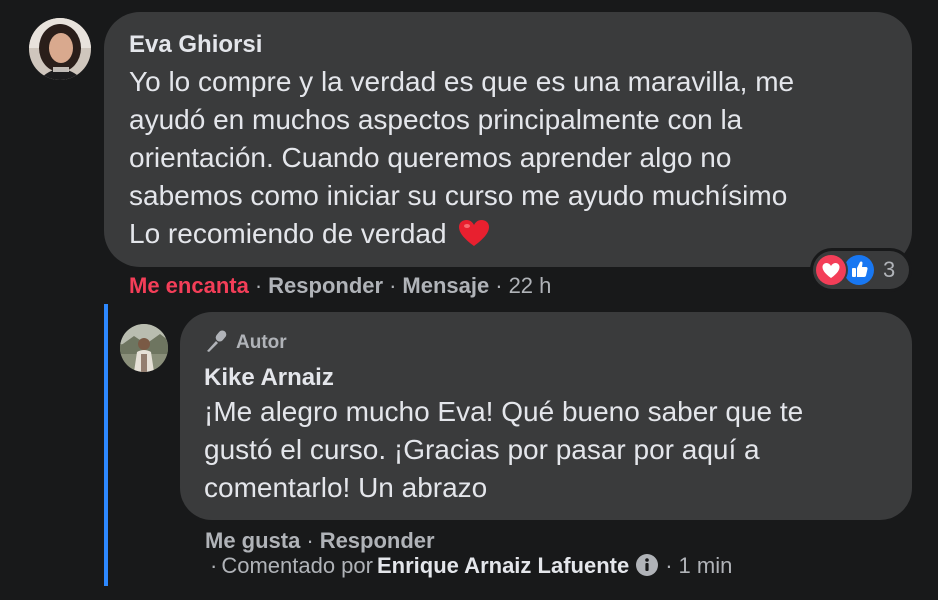 The image size is (938, 600). I want to click on like-icon, so click(859, 270).